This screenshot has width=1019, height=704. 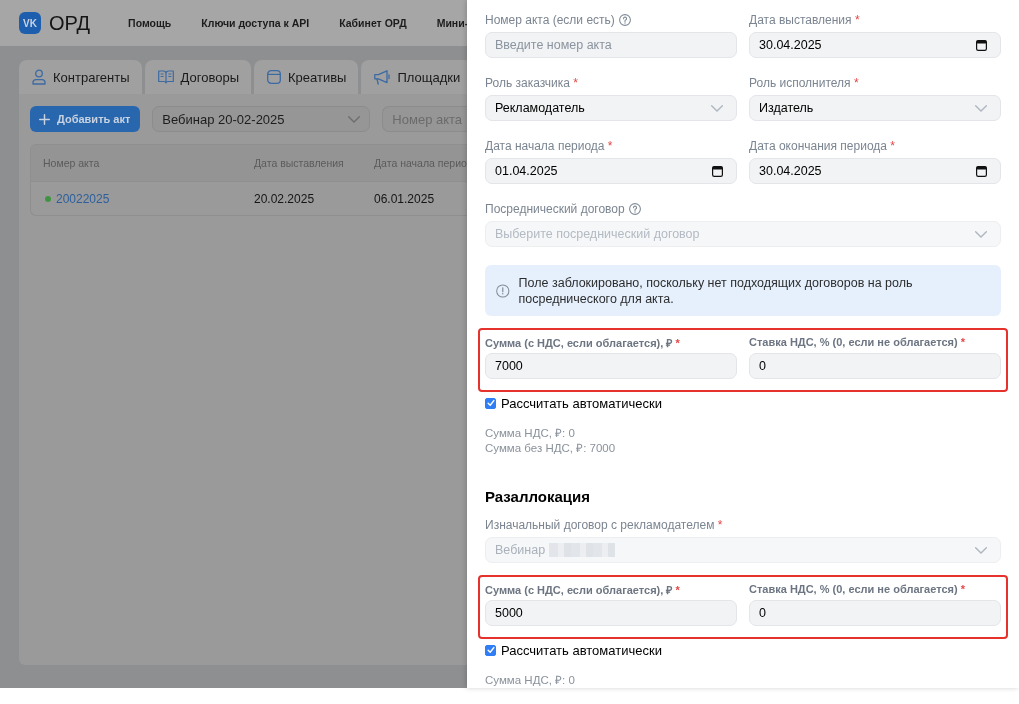 What do you see at coordinates (611, 108) in the screenshot?
I see `dropdown: Рекламодатель` at bounding box center [611, 108].